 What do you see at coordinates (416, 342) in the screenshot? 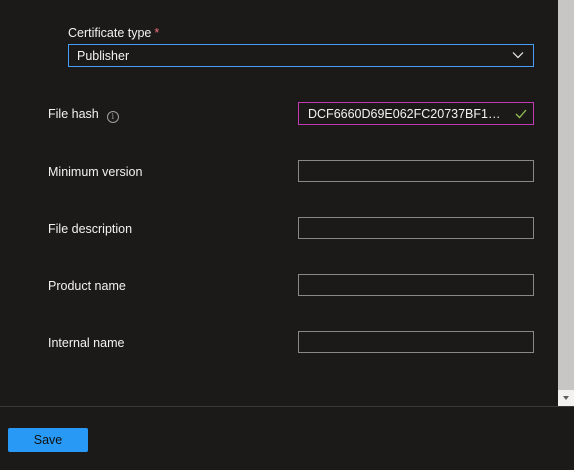
I see `internal-name-input` at bounding box center [416, 342].